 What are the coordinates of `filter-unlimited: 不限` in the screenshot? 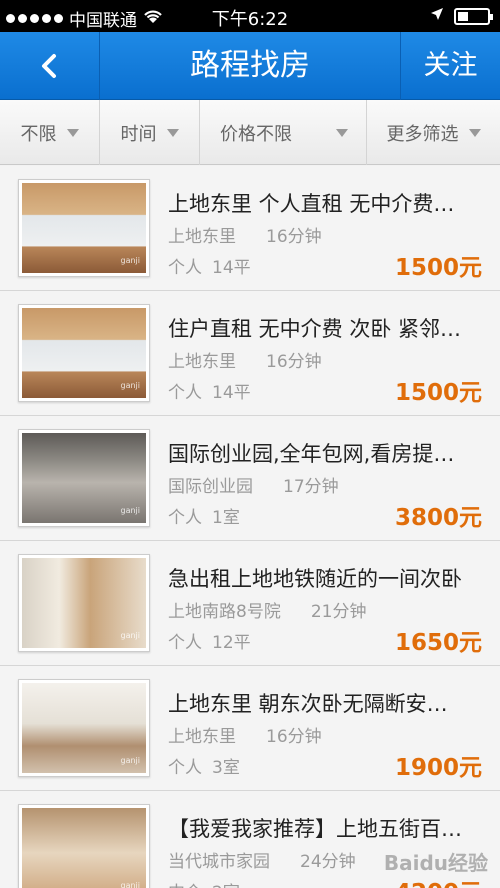 It's located at (50, 132).